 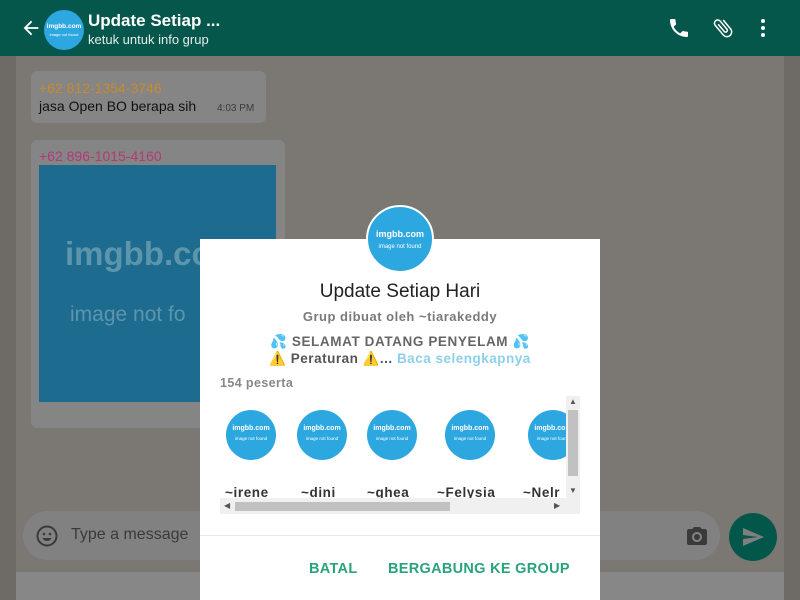 I want to click on vertical-scrollbar: ▲ ▼, so click(x=573, y=447).